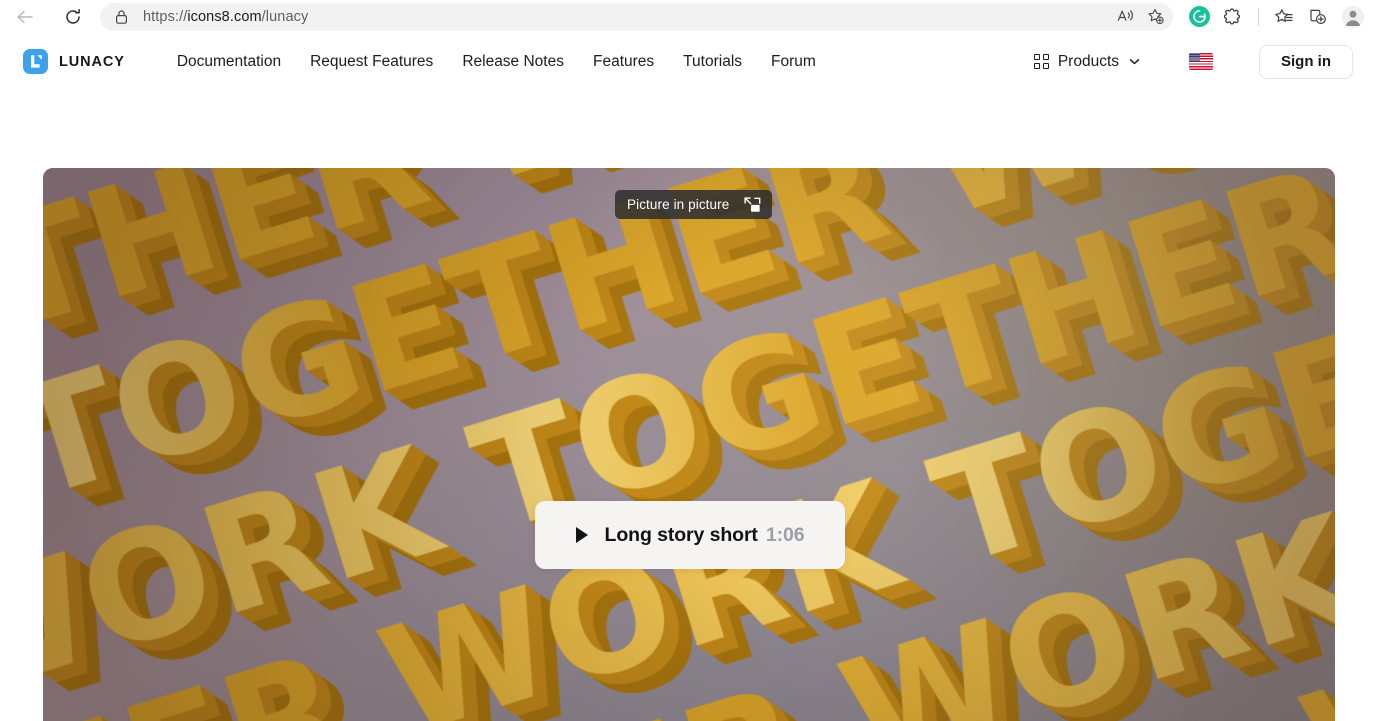 The image size is (1378, 721). I want to click on browser-extensions-toolbar, so click(1274, 17).